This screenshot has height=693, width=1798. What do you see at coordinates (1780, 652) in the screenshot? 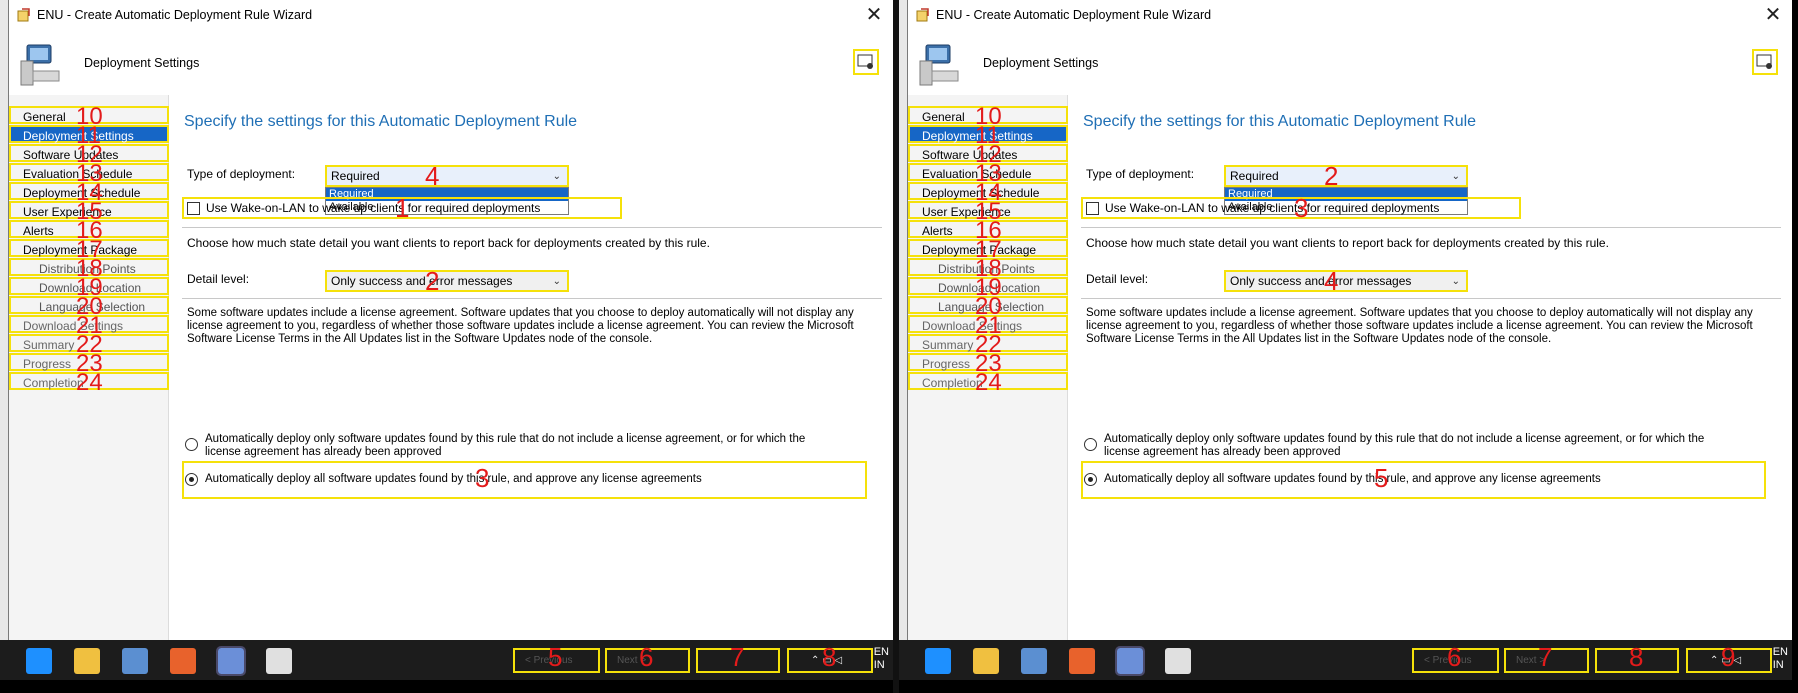
I see `language-en: EN` at bounding box center [1780, 652].